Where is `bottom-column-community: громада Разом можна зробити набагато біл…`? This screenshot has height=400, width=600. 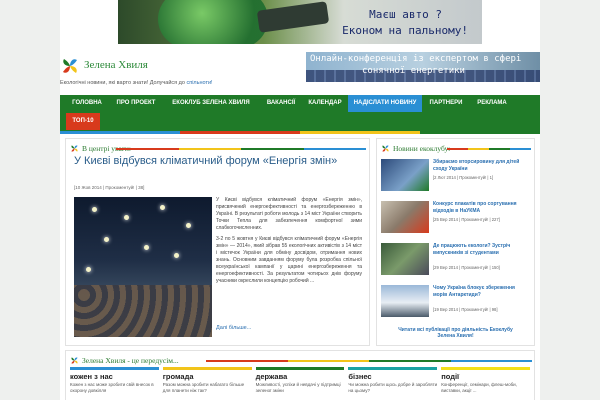 bottom-column-community: громада Разом можна зробити набагато біл… is located at coordinates (207, 383).